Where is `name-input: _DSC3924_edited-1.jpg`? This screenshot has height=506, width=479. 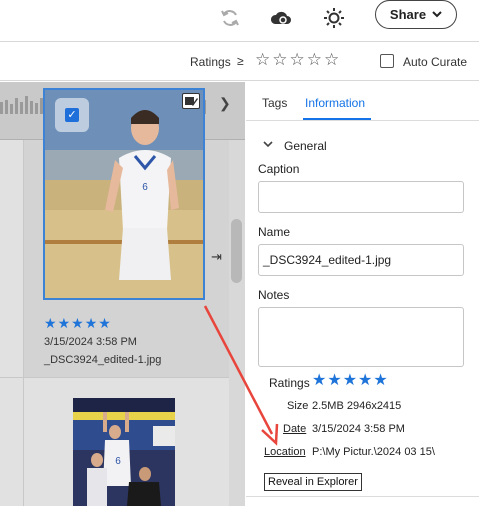 name-input: _DSC3924_edited-1.jpg is located at coordinates (361, 260).